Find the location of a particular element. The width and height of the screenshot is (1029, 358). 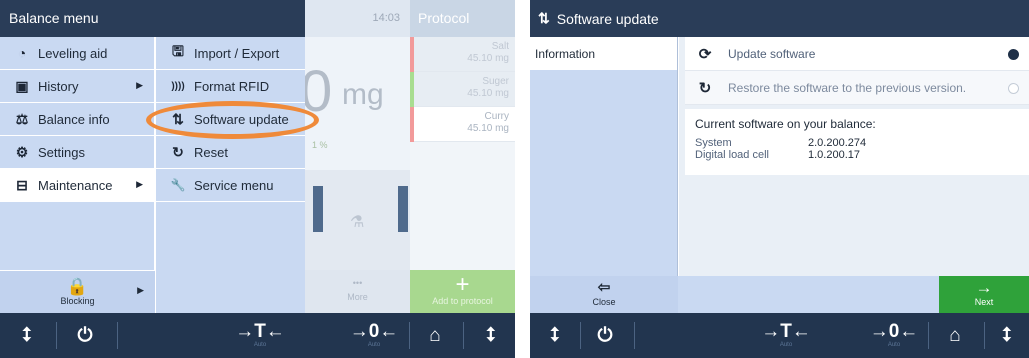

footer-bar: ⇦ Close → Next is located at coordinates (779, 294).